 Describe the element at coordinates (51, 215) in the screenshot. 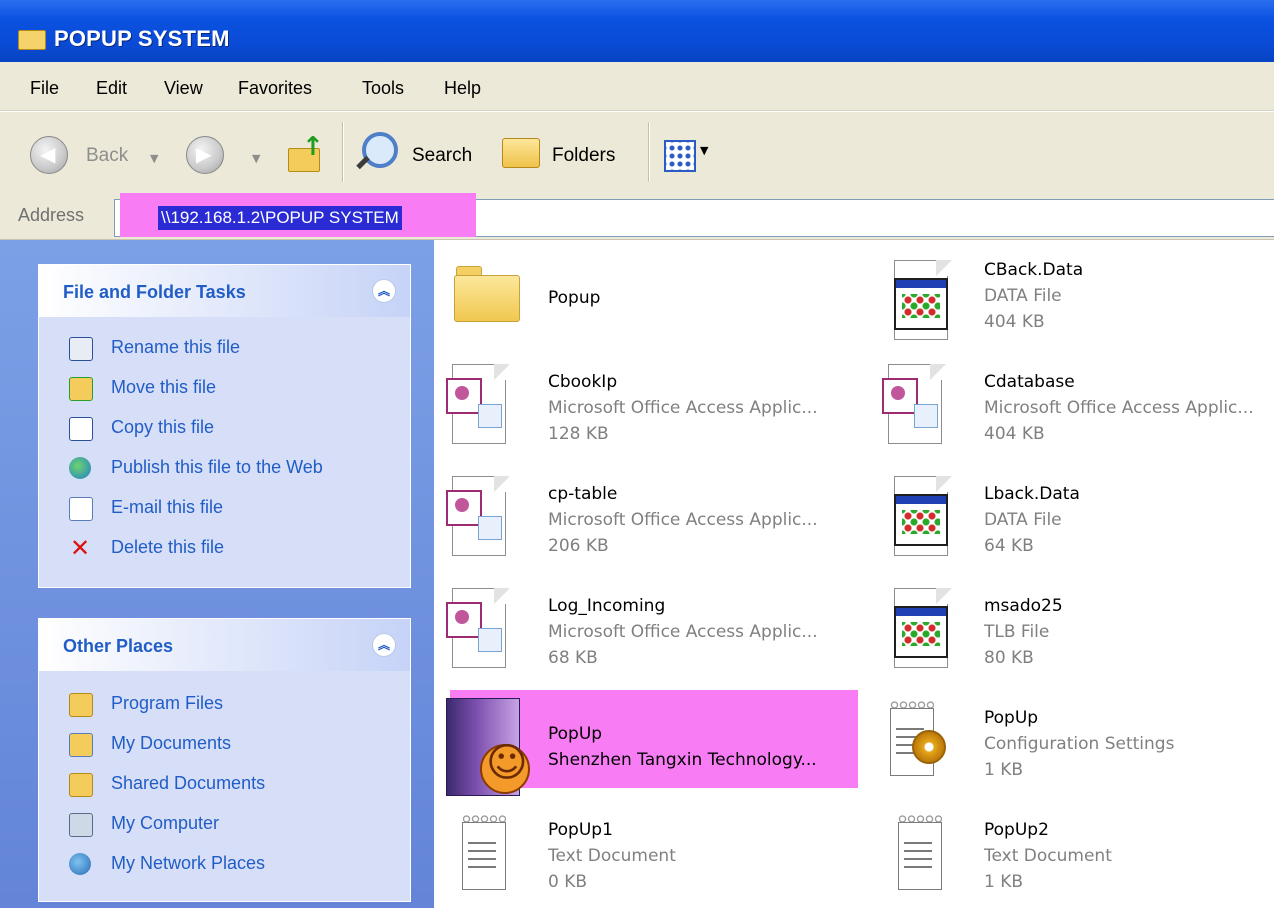

I see `address-label: Address` at that location.